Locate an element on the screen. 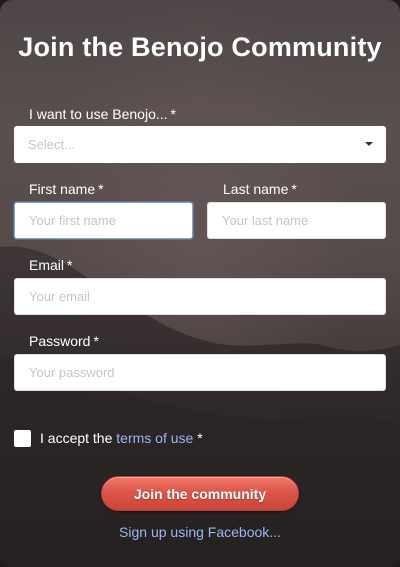  first-name-label: First name * is located at coordinates (66, 189).